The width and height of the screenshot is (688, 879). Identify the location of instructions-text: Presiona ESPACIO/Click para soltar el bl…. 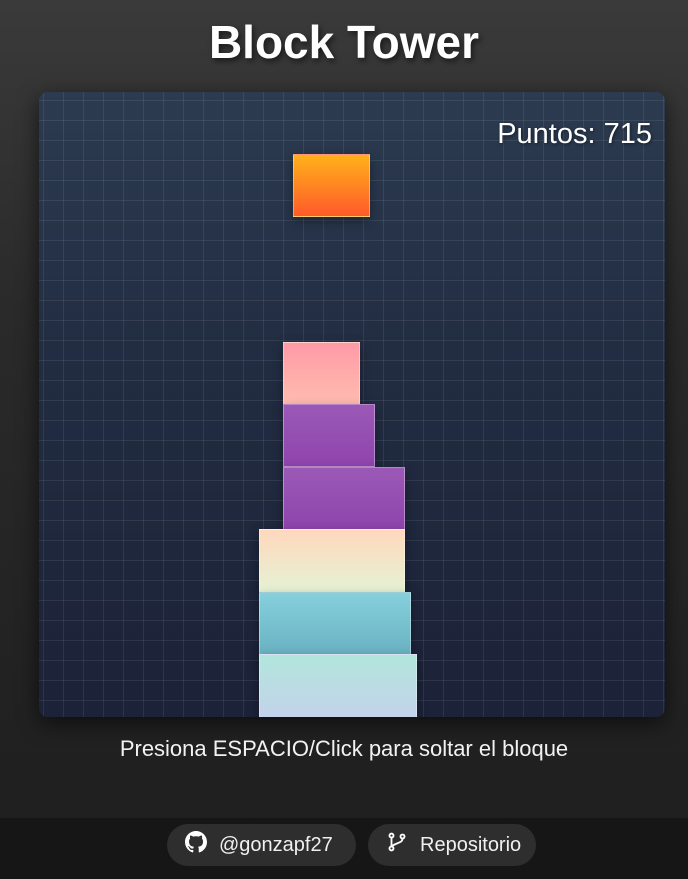
(344, 748).